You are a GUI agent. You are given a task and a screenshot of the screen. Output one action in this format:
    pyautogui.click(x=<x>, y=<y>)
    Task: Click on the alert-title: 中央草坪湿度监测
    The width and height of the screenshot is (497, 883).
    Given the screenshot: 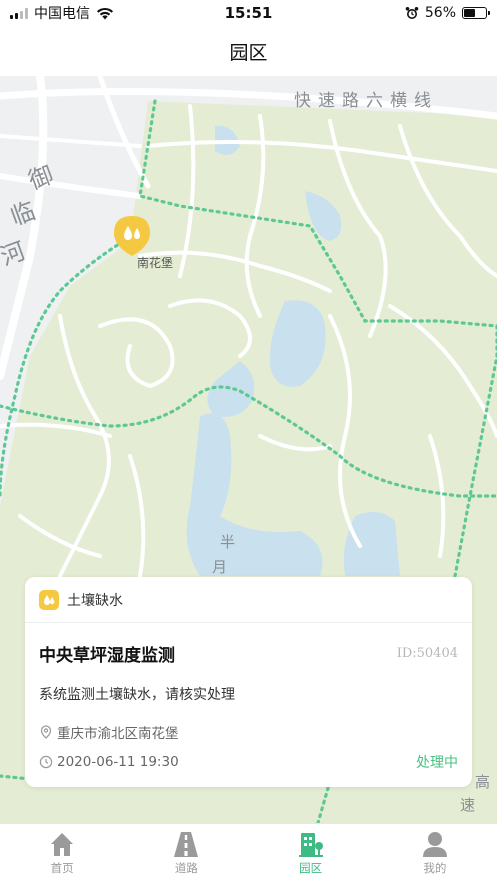 What is the action you would take?
    pyautogui.click(x=107, y=656)
    